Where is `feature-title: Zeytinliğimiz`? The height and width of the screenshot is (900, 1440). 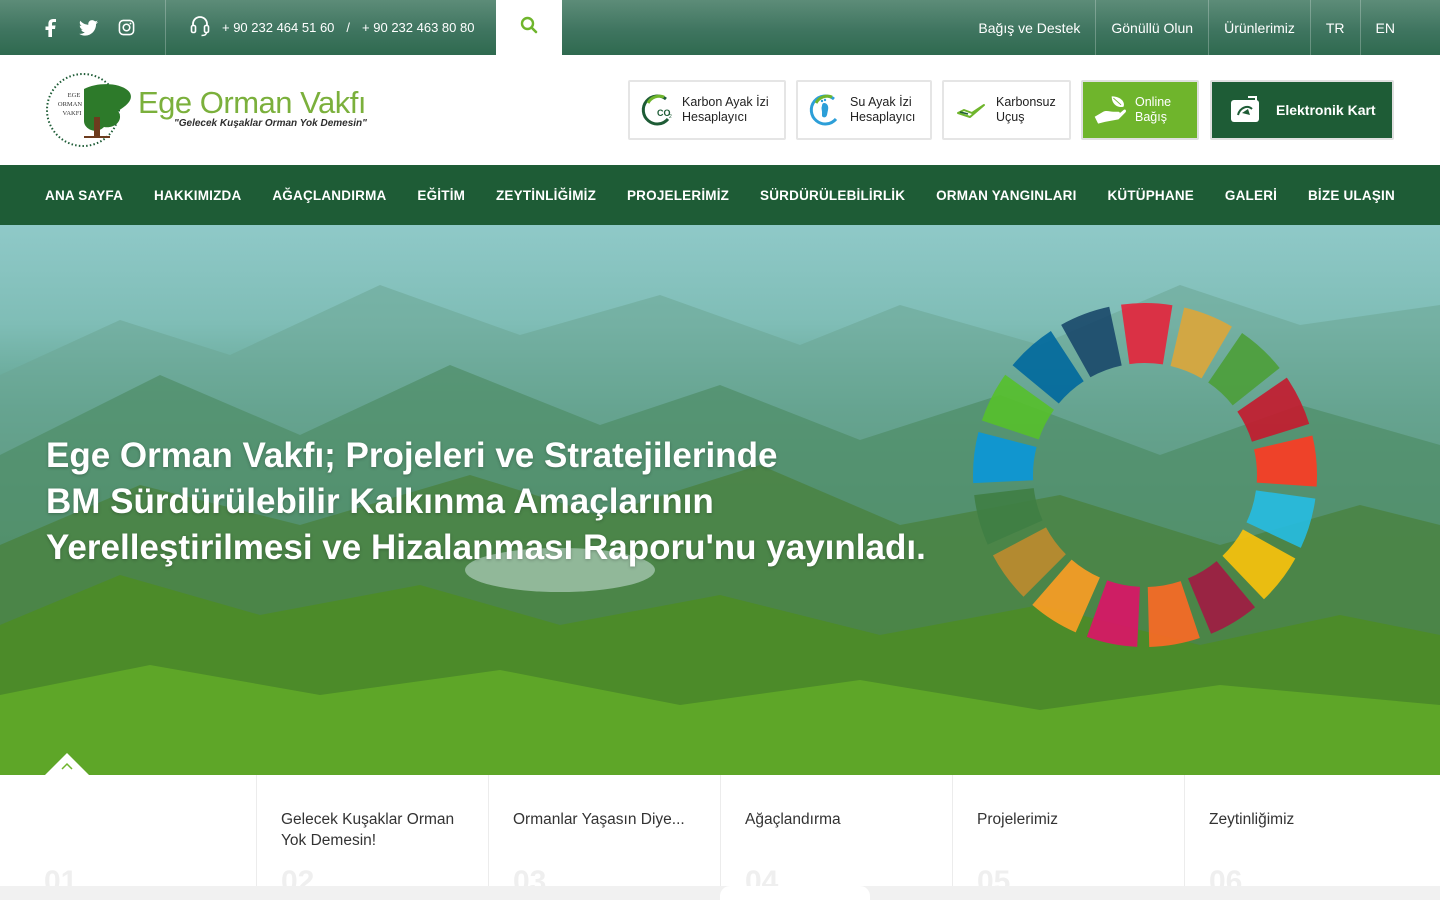
feature-title: Zeytinliğimiz is located at coordinates (1252, 819).